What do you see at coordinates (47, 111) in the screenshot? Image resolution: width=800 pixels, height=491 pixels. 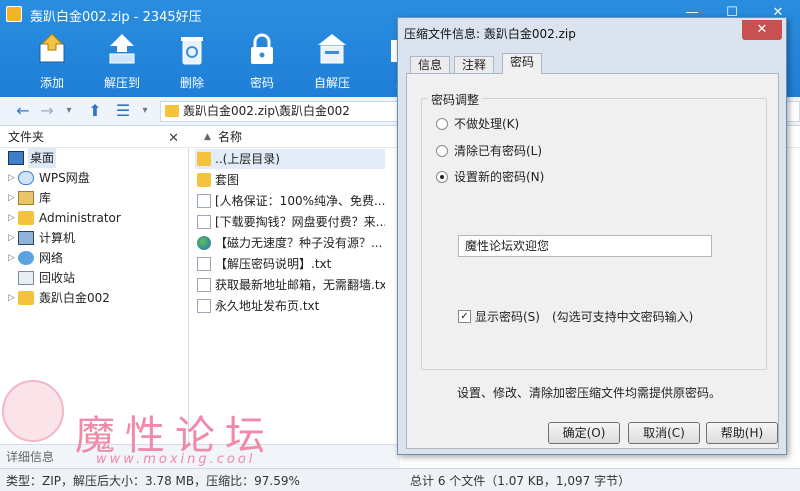 I see `forward-icon: →` at bounding box center [47, 111].